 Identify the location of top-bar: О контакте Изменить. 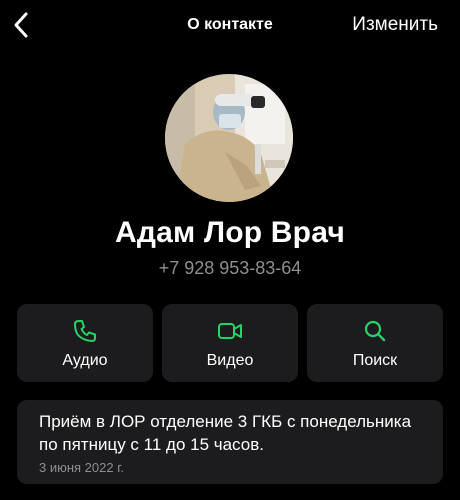
(230, 26).